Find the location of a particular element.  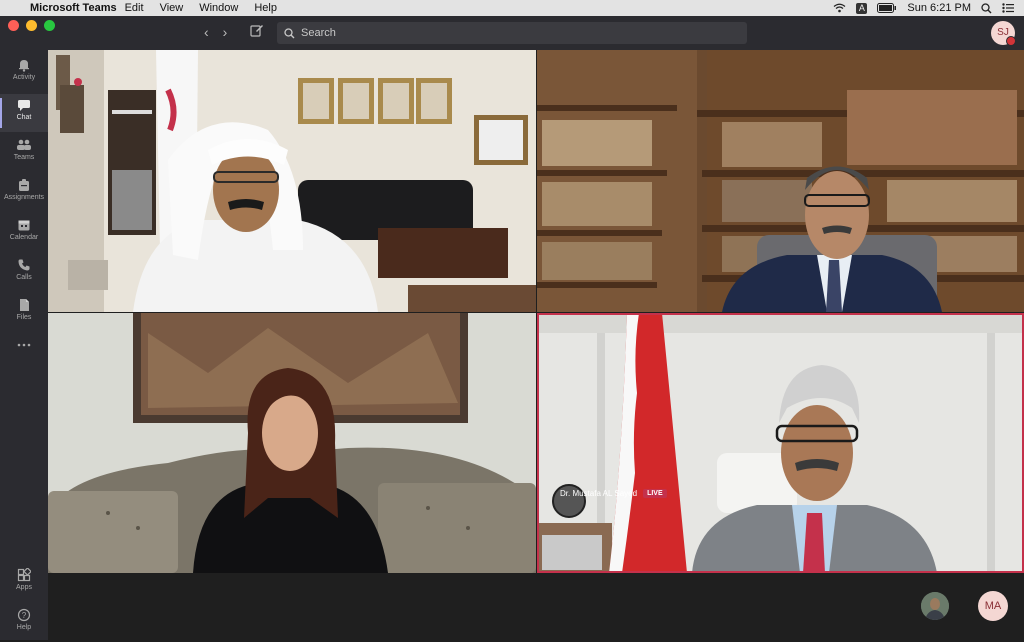

rail-label-calendar: Calendar is located at coordinates (24, 237).